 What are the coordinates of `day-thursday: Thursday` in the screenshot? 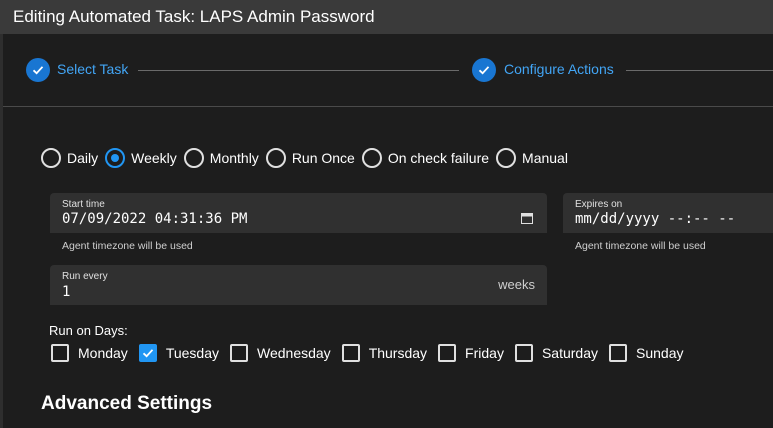 It's located at (384, 353).